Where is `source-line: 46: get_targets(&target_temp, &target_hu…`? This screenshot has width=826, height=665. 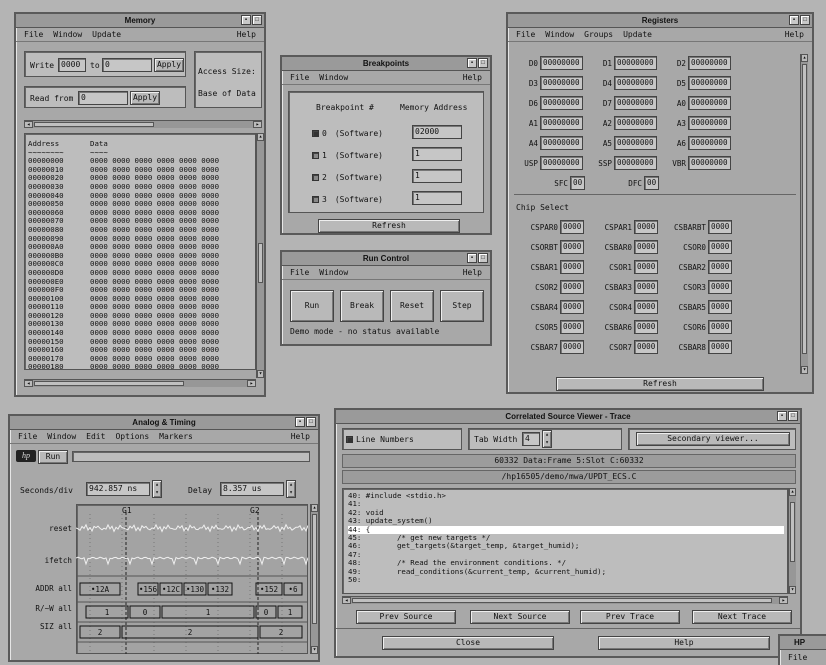 source-line: 46: get_targets(&target_temp, &target_hu… is located at coordinates (566, 546).